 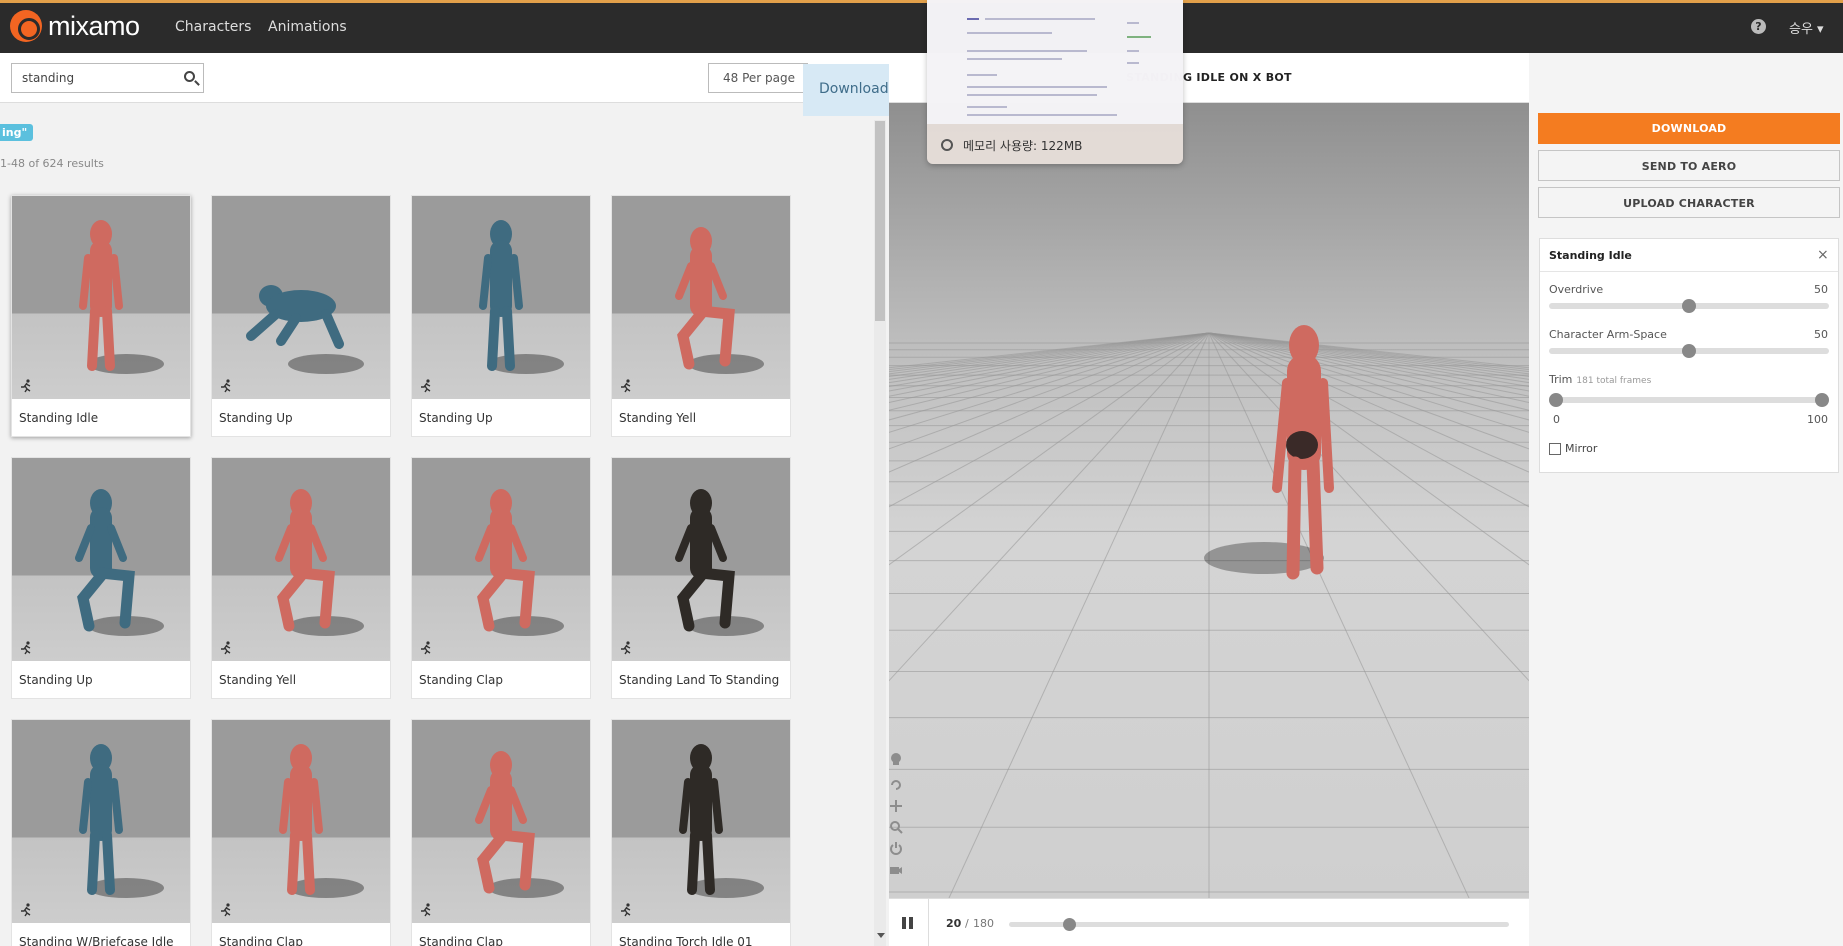 What do you see at coordinates (256, 418) in the screenshot?
I see `animation-card-label: Standing Up` at bounding box center [256, 418].